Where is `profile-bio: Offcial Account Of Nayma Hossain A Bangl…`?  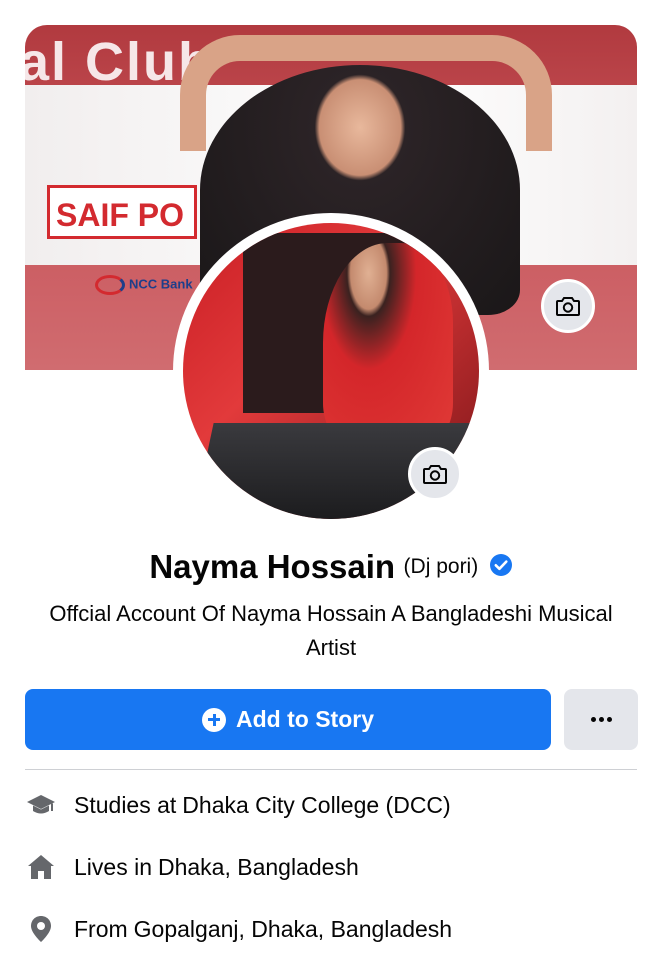 profile-bio: Offcial Account Of Nayma Hossain A Bangl… is located at coordinates (331, 630).